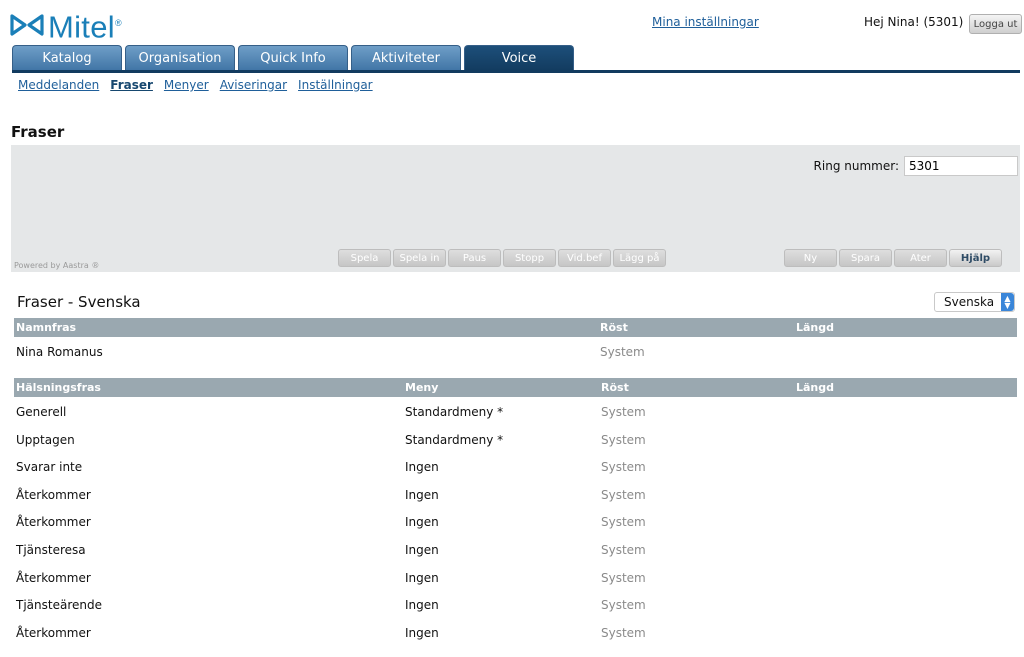 Image resolution: width=1024 pixels, height=657 pixels. I want to click on ring-number-label: Ring nummer:, so click(856, 166).